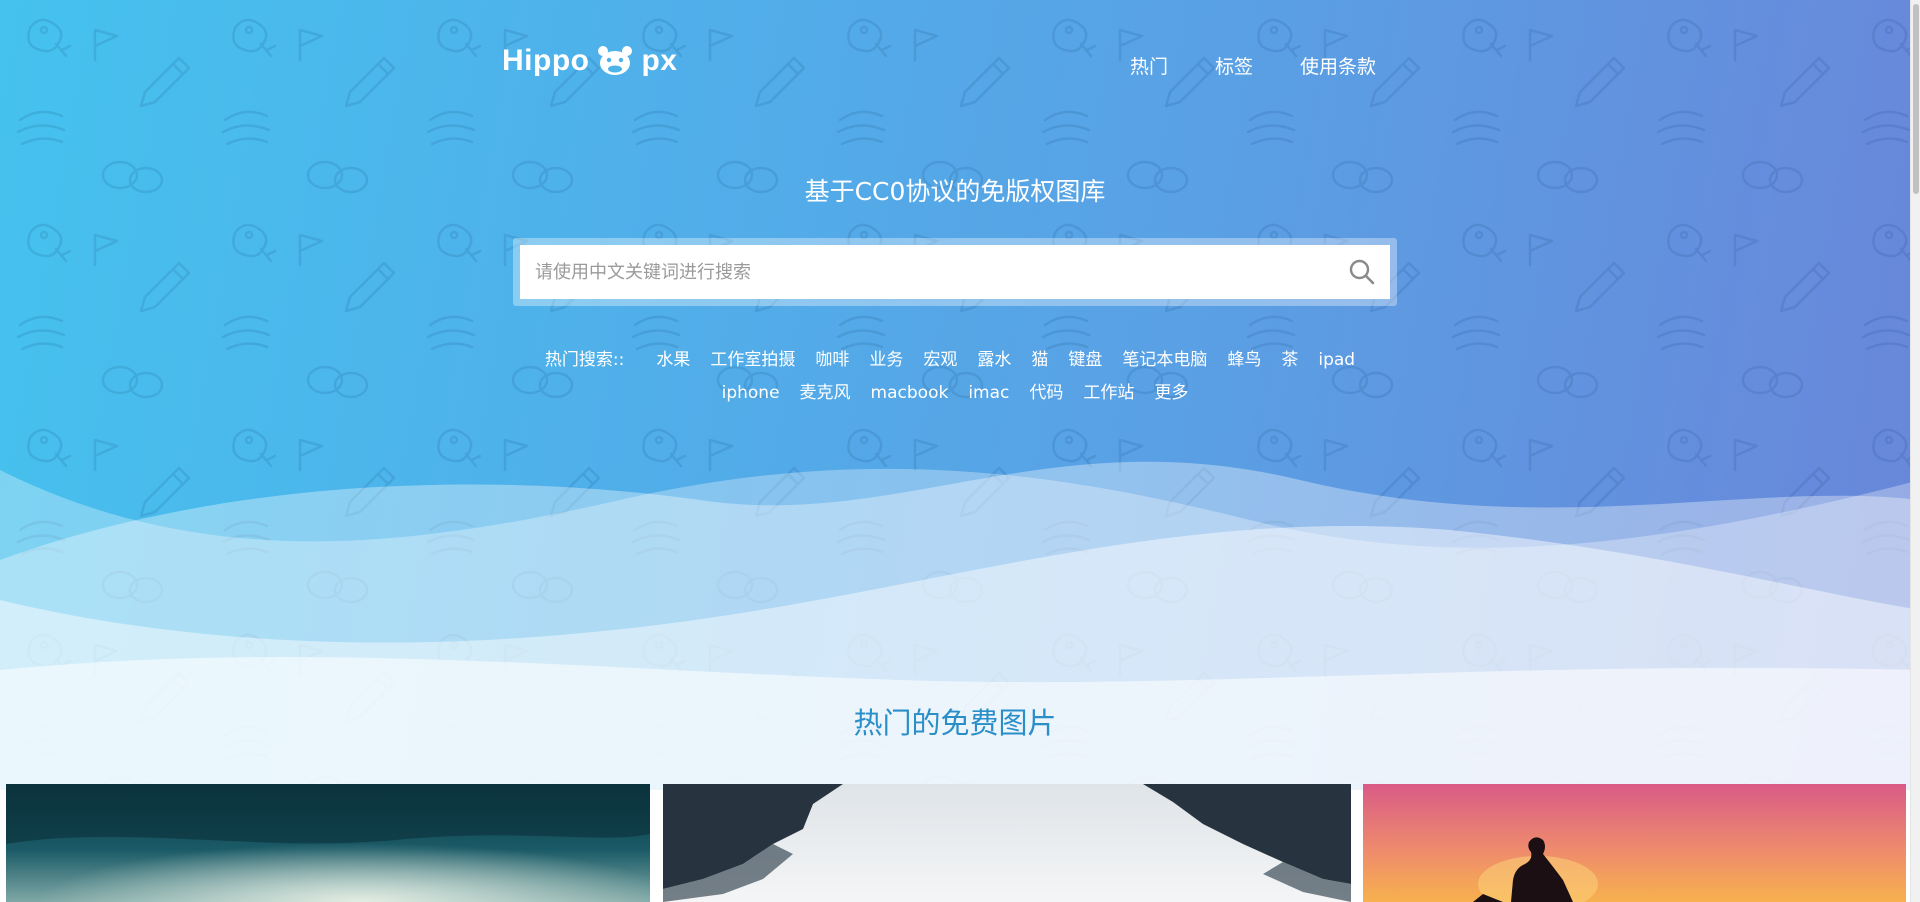 This screenshot has height=902, width=1920. What do you see at coordinates (832, 360) in the screenshot?
I see `hot-tag: 咖啡` at bounding box center [832, 360].